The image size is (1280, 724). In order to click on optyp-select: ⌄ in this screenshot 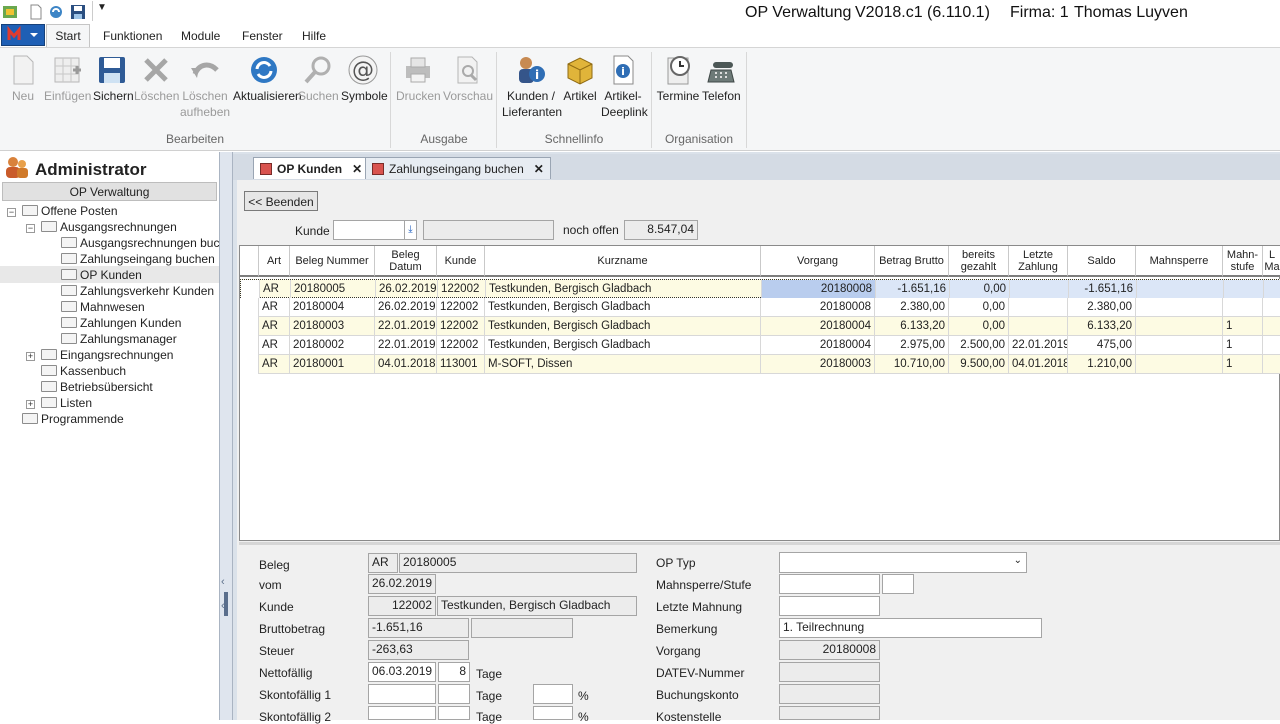, I will do `click(903, 562)`.